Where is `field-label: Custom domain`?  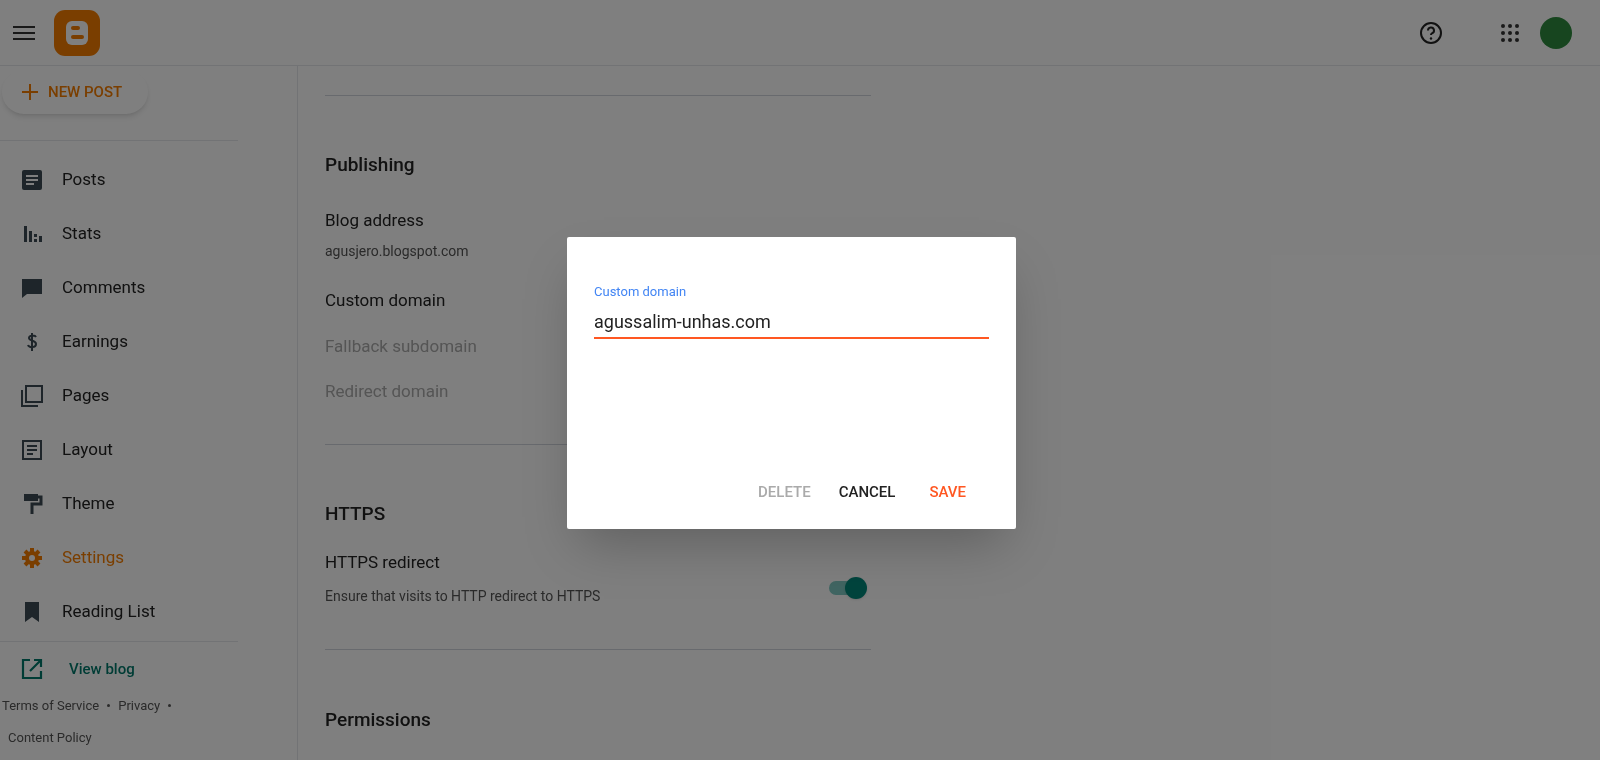 field-label: Custom domain is located at coordinates (640, 292).